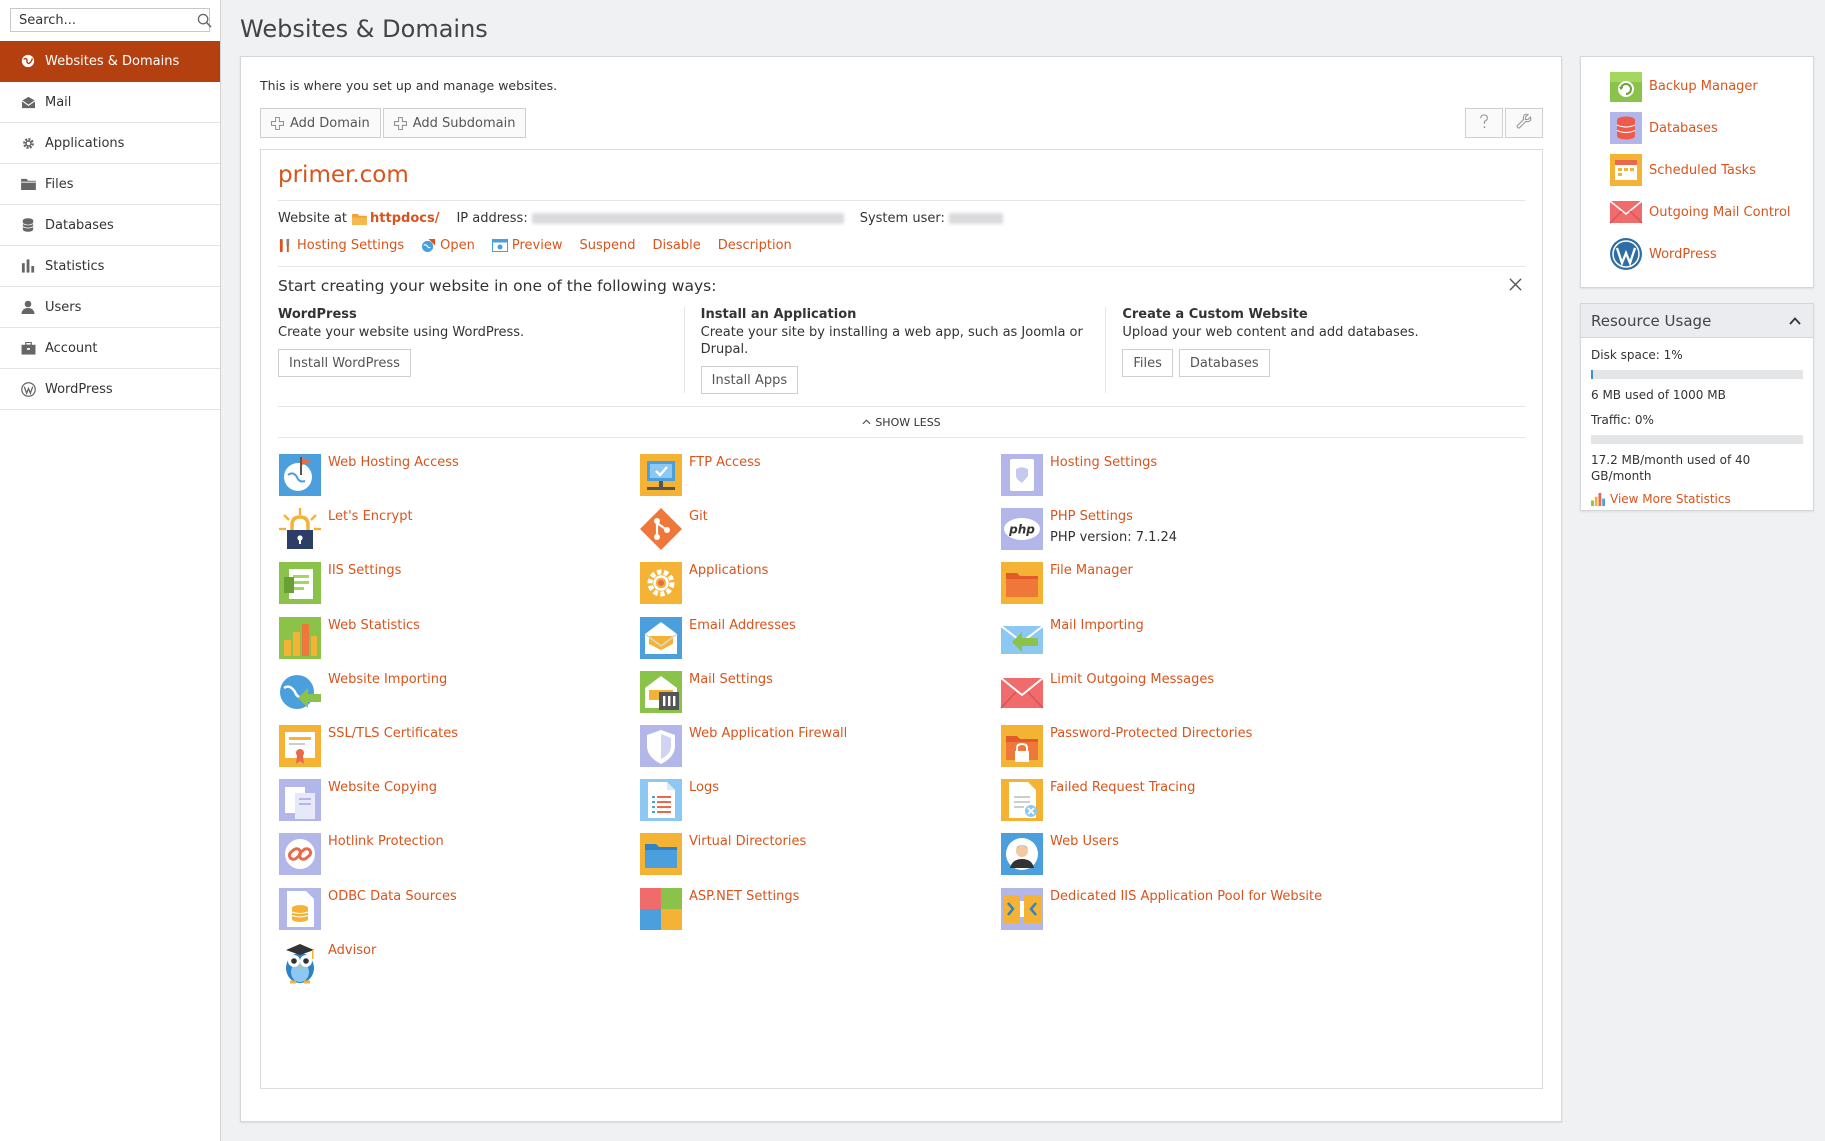  What do you see at coordinates (28, 389) in the screenshot?
I see `wordpress-icon` at bounding box center [28, 389].